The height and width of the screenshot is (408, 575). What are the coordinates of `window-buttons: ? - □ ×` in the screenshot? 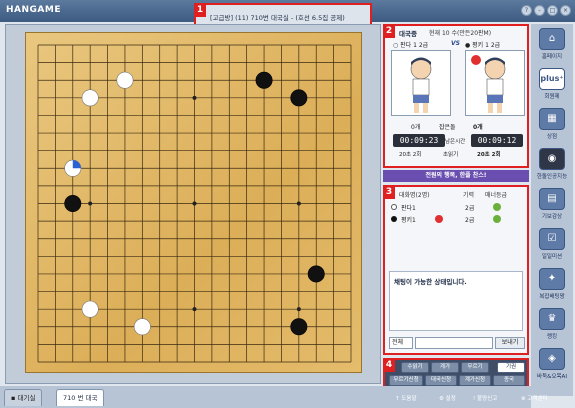 It's located at (546, 10).